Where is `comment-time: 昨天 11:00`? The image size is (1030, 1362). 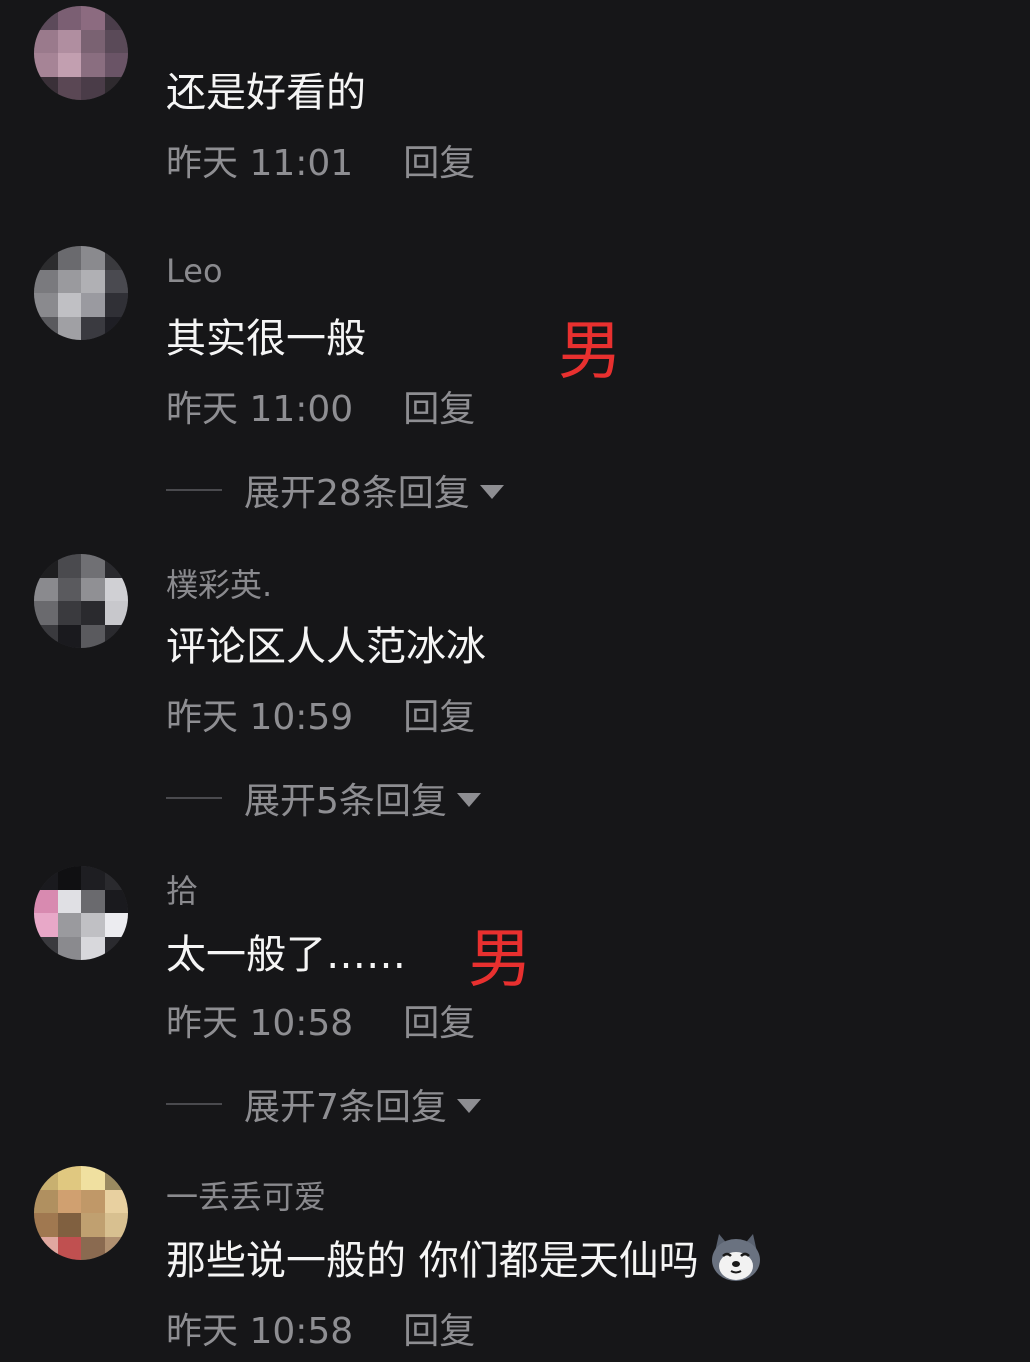
comment-time: 昨天 11:00 is located at coordinates (260, 409).